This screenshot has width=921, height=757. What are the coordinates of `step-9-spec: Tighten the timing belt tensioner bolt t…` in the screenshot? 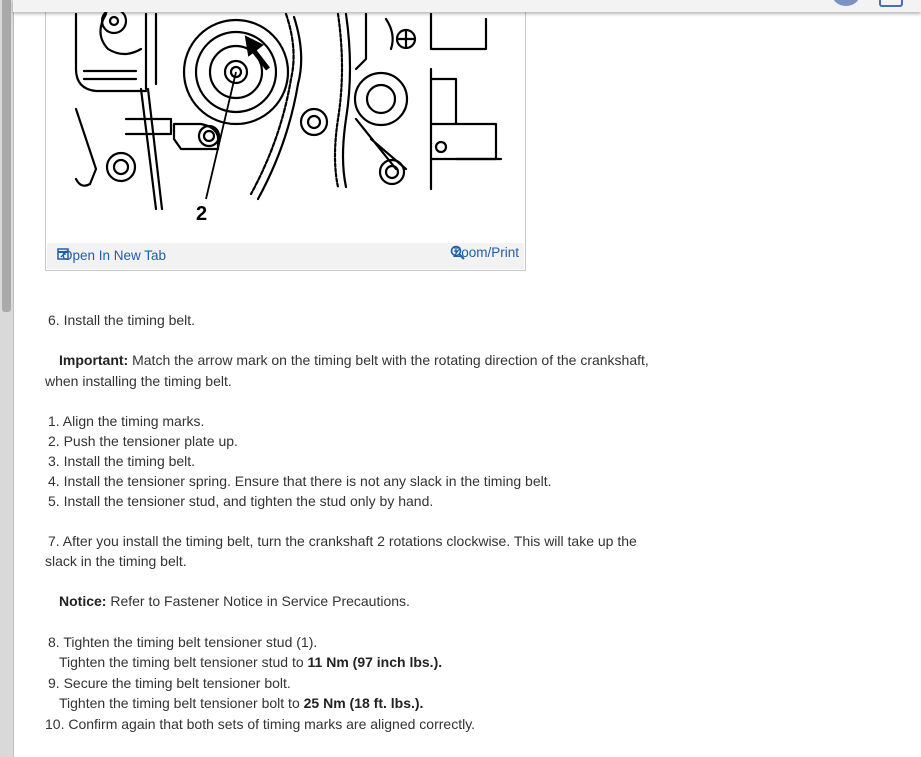 It's located at (241, 703).